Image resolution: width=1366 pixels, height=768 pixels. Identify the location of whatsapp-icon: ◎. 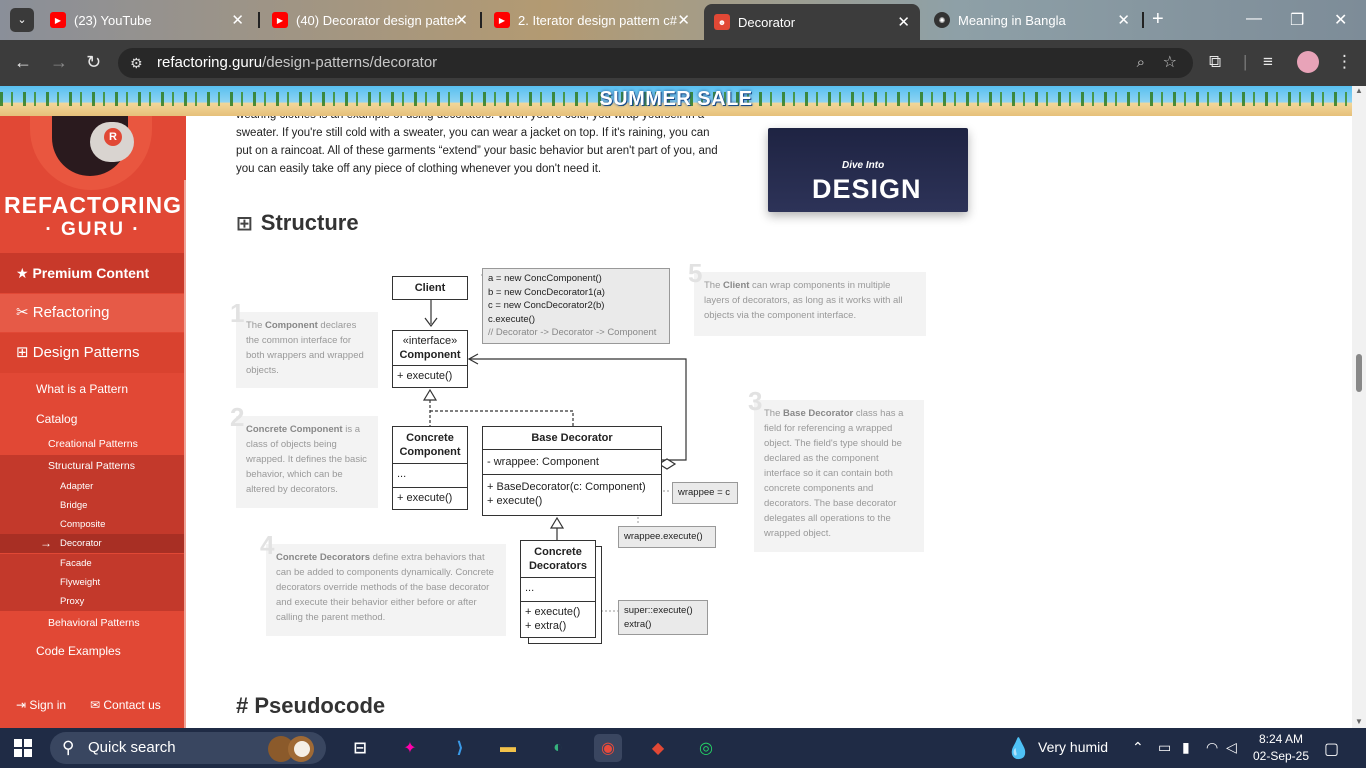
(706, 748).